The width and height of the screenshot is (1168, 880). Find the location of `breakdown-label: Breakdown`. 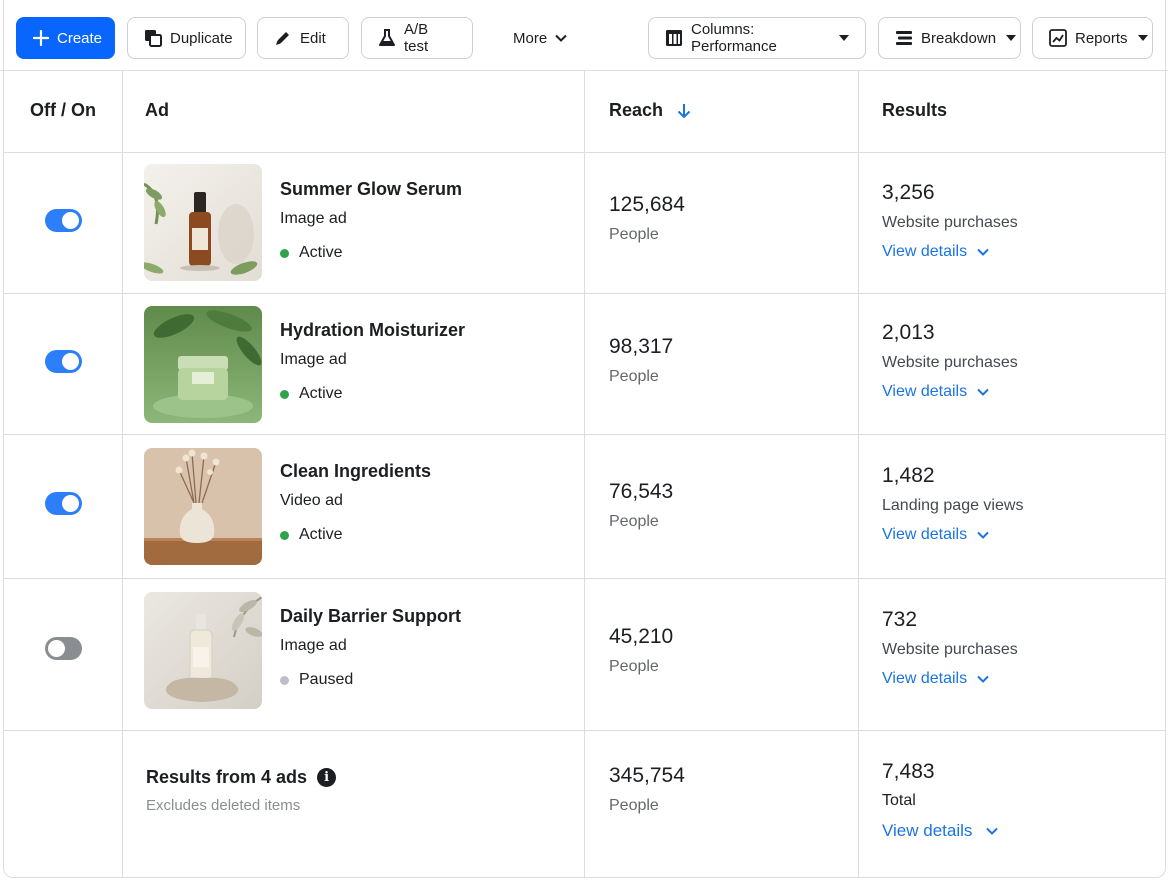

breakdown-label: Breakdown is located at coordinates (959, 38).